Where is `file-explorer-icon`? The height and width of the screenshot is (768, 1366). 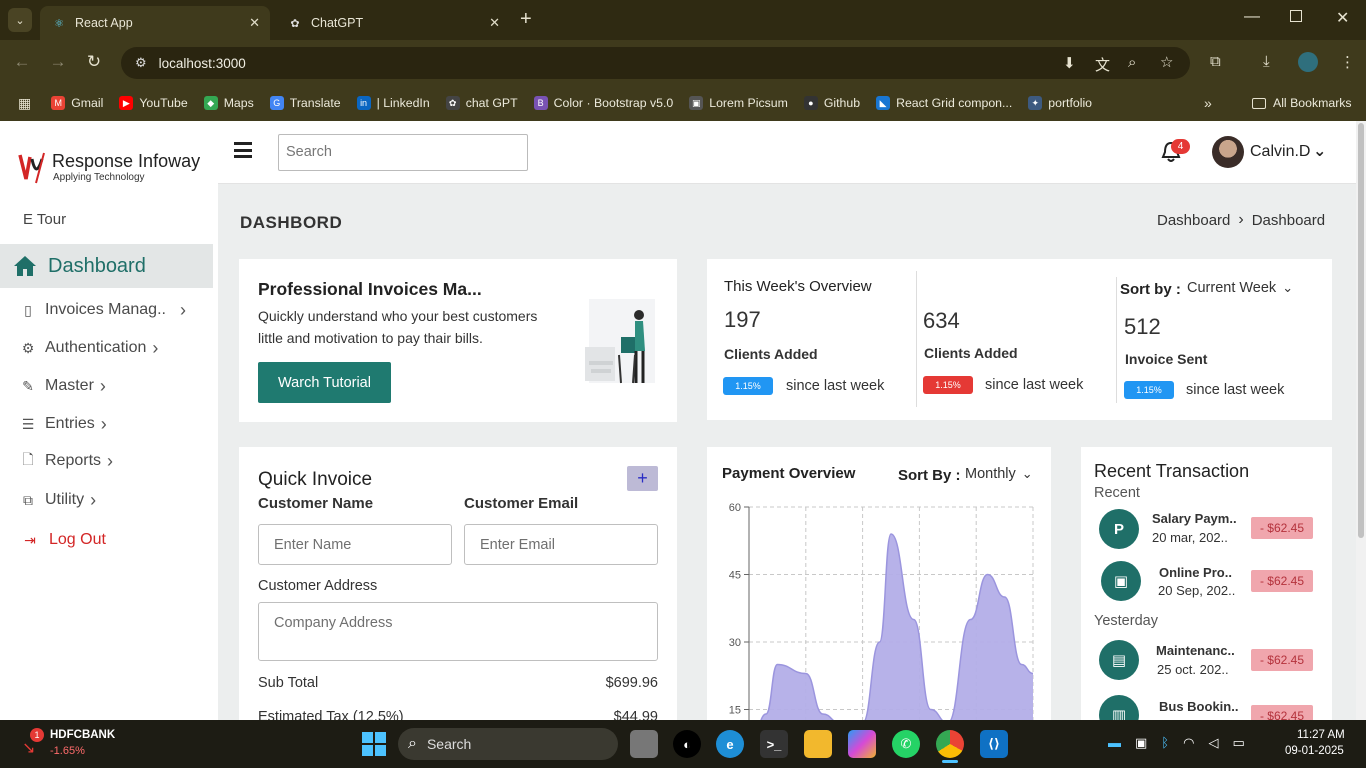 file-explorer-icon is located at coordinates (818, 744).